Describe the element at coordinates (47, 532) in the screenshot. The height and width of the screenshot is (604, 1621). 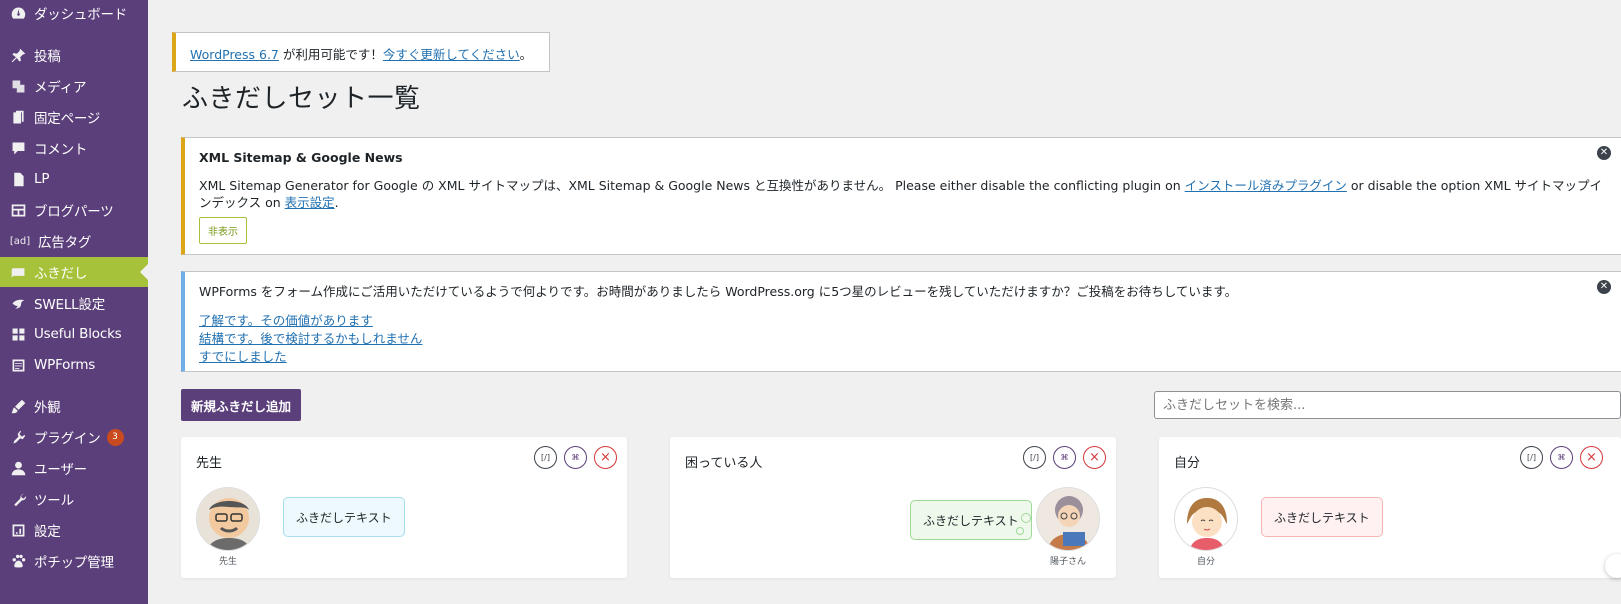
I see `menu-label: 設定` at that location.